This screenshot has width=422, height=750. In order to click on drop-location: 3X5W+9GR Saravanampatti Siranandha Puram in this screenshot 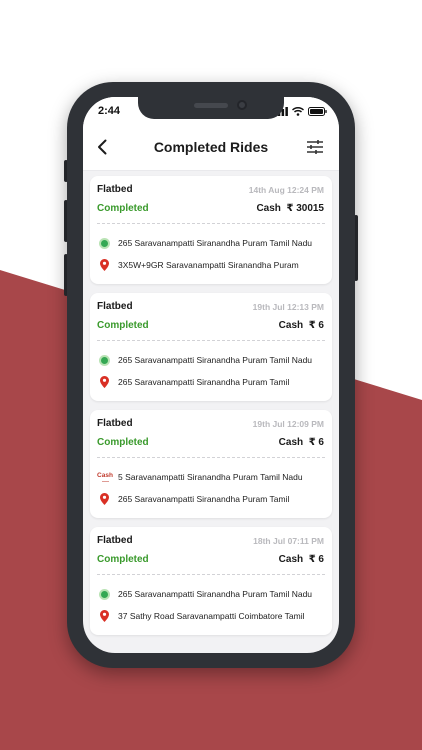, I will do `click(211, 265)`.